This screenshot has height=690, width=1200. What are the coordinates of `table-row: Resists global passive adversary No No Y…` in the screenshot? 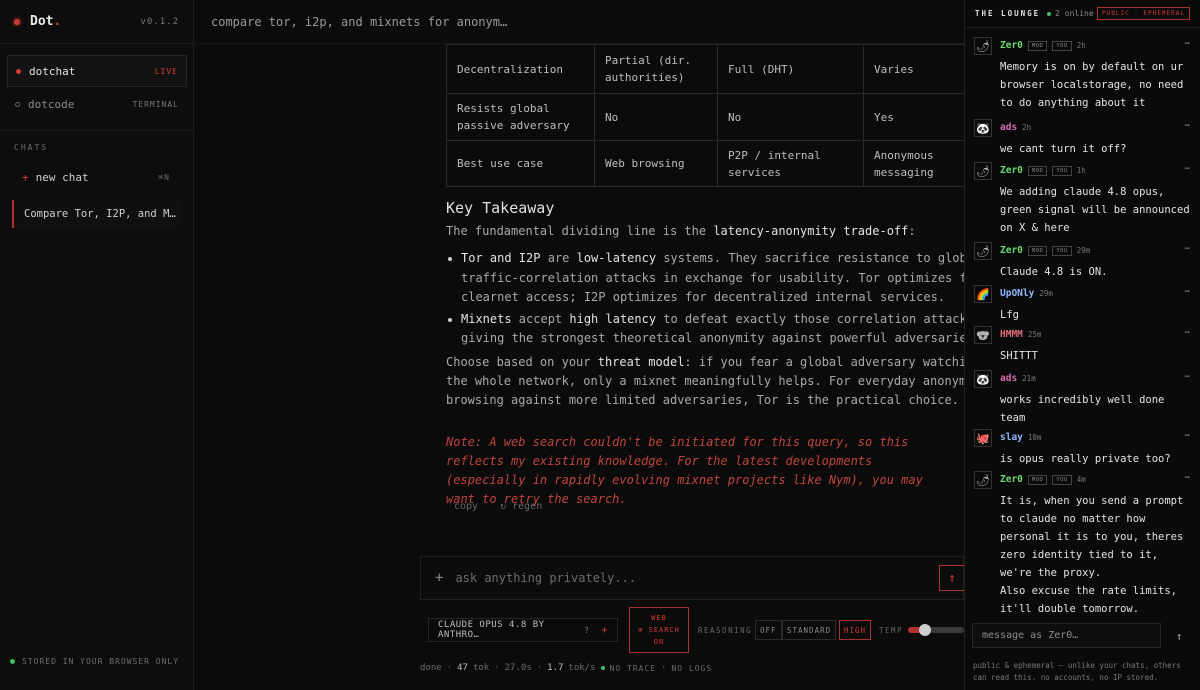 It's located at (705, 117).